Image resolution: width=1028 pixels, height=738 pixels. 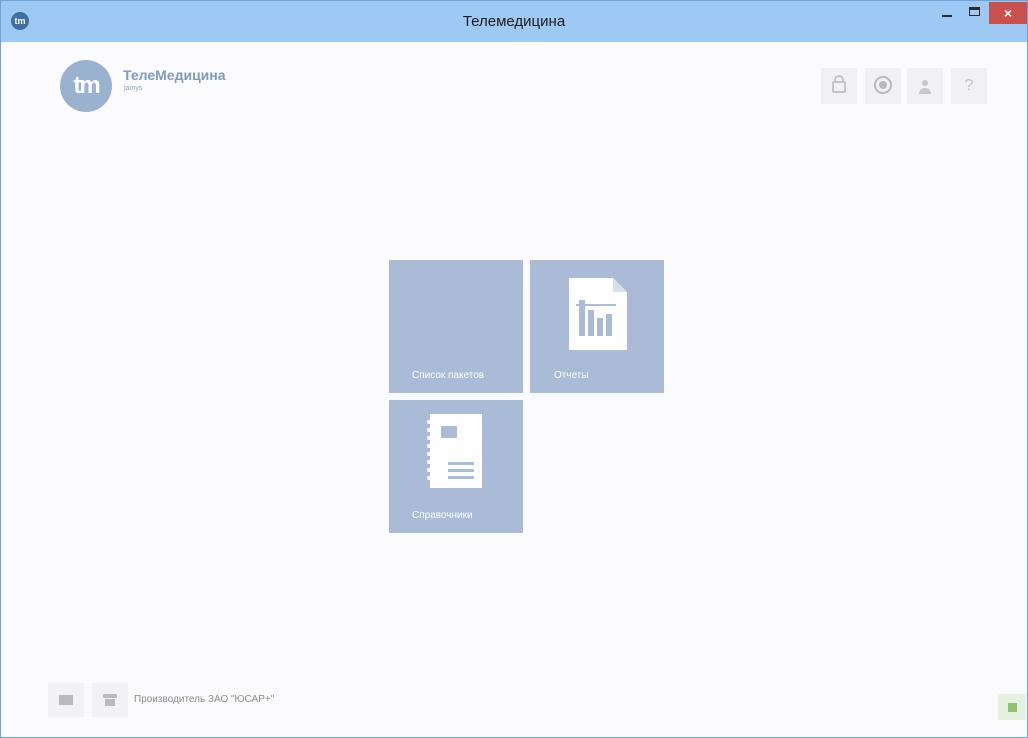 I want to click on tile-reports: Отчеты, so click(x=597, y=326).